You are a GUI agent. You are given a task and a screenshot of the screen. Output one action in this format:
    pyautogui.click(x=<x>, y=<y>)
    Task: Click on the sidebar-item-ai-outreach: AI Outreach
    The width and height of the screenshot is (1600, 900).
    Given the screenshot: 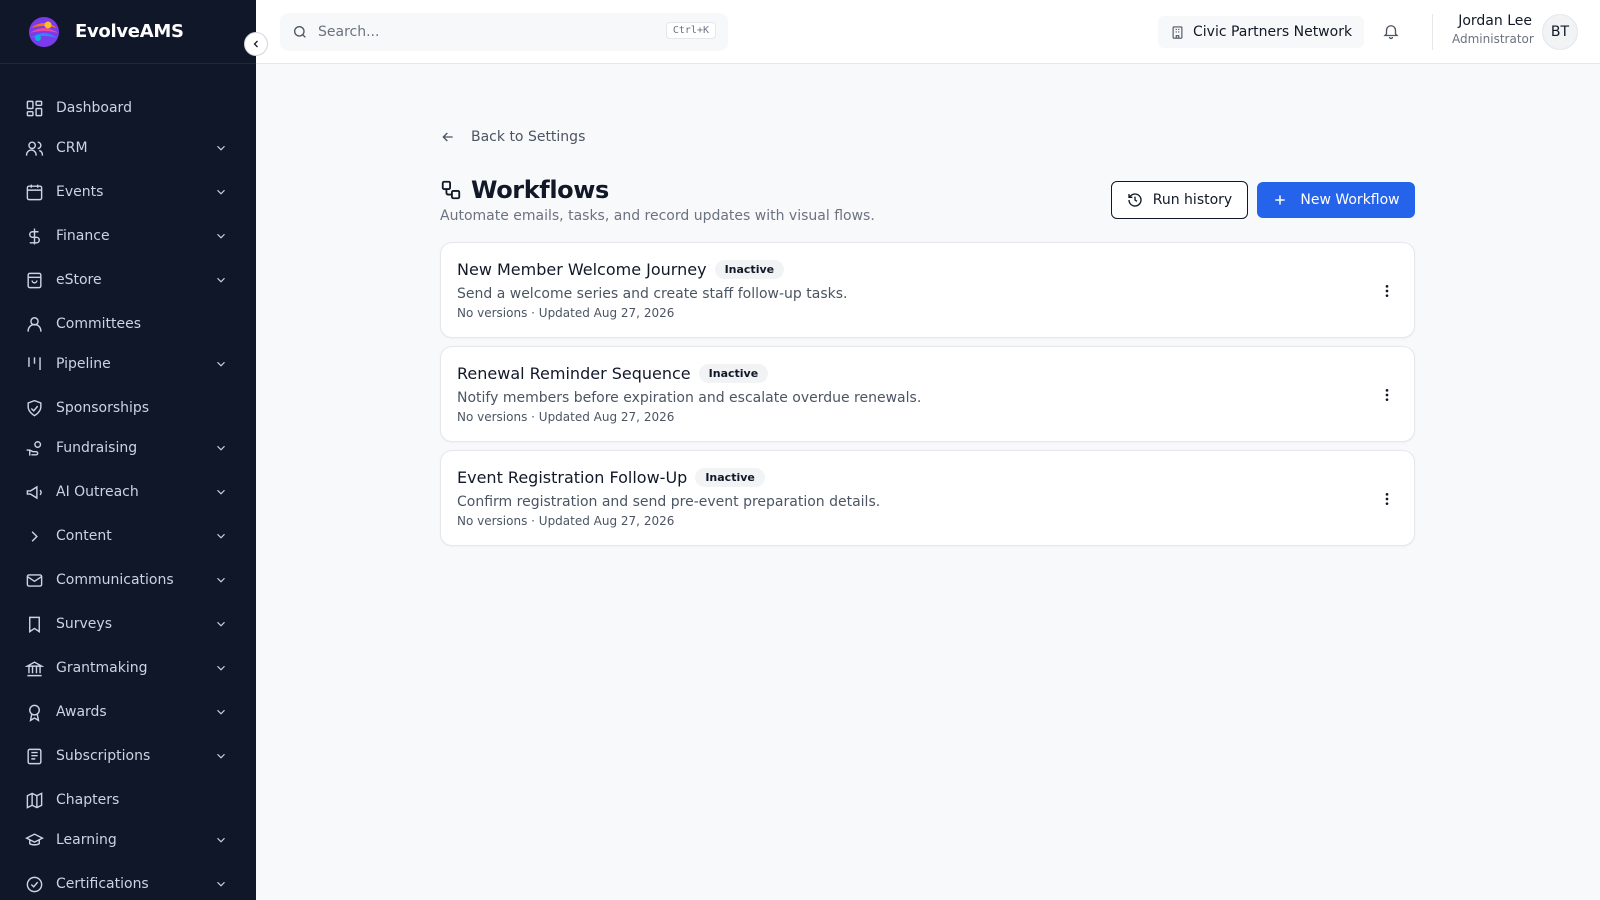 What is the action you would take?
    pyautogui.click(x=128, y=492)
    